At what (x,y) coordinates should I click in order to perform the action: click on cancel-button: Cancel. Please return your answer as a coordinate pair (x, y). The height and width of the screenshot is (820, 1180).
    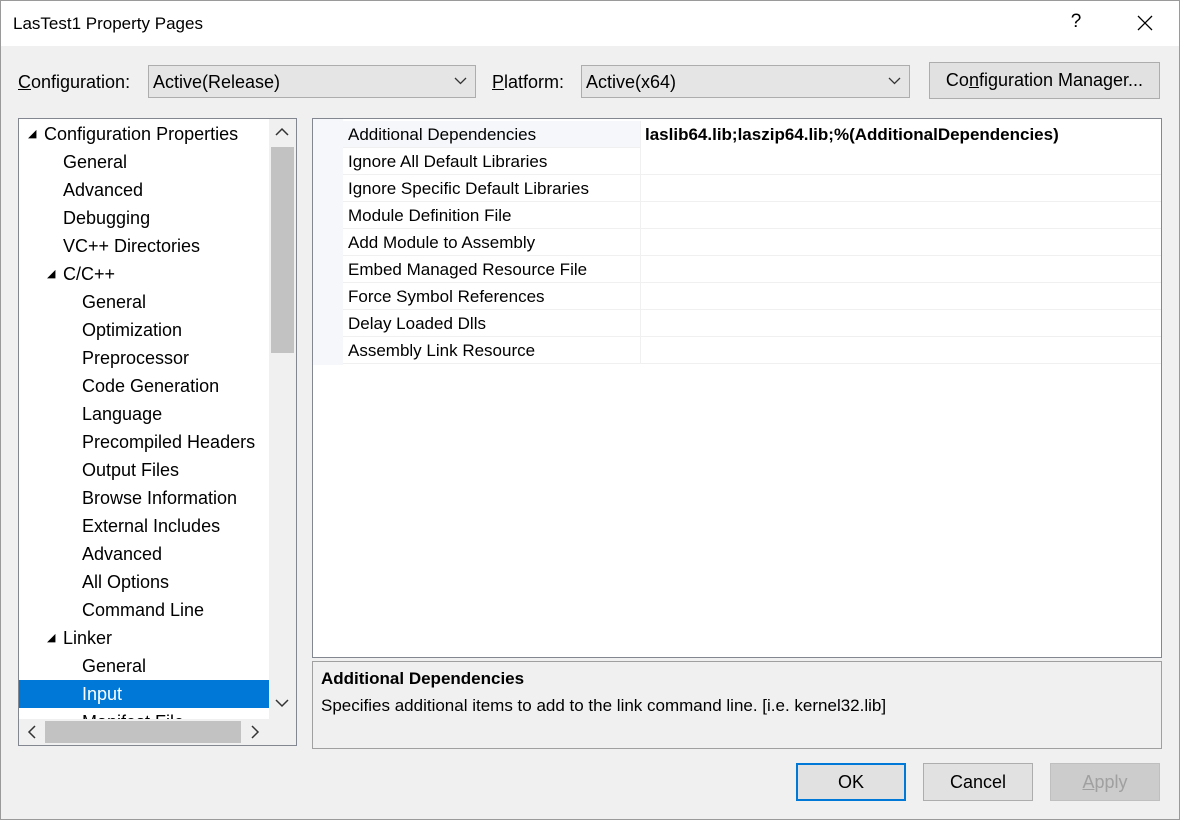
    Looking at the image, I should click on (978, 782).